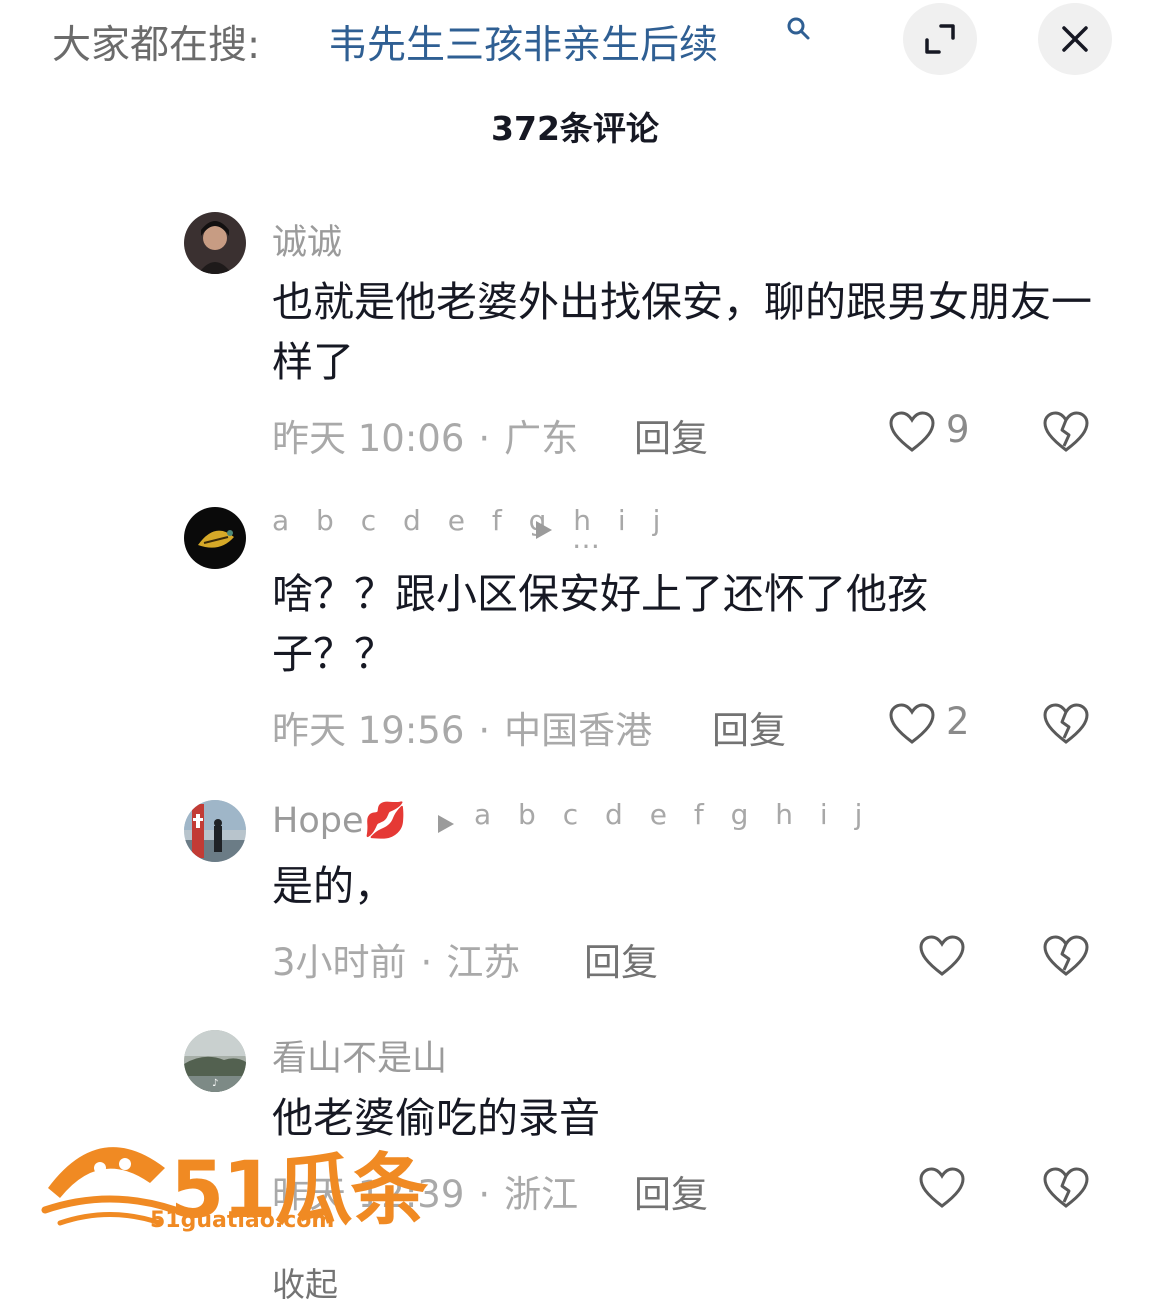 Image resolution: width=1150 pixels, height=1306 pixels. I want to click on collapse-label: 收起, so click(305, 1284).